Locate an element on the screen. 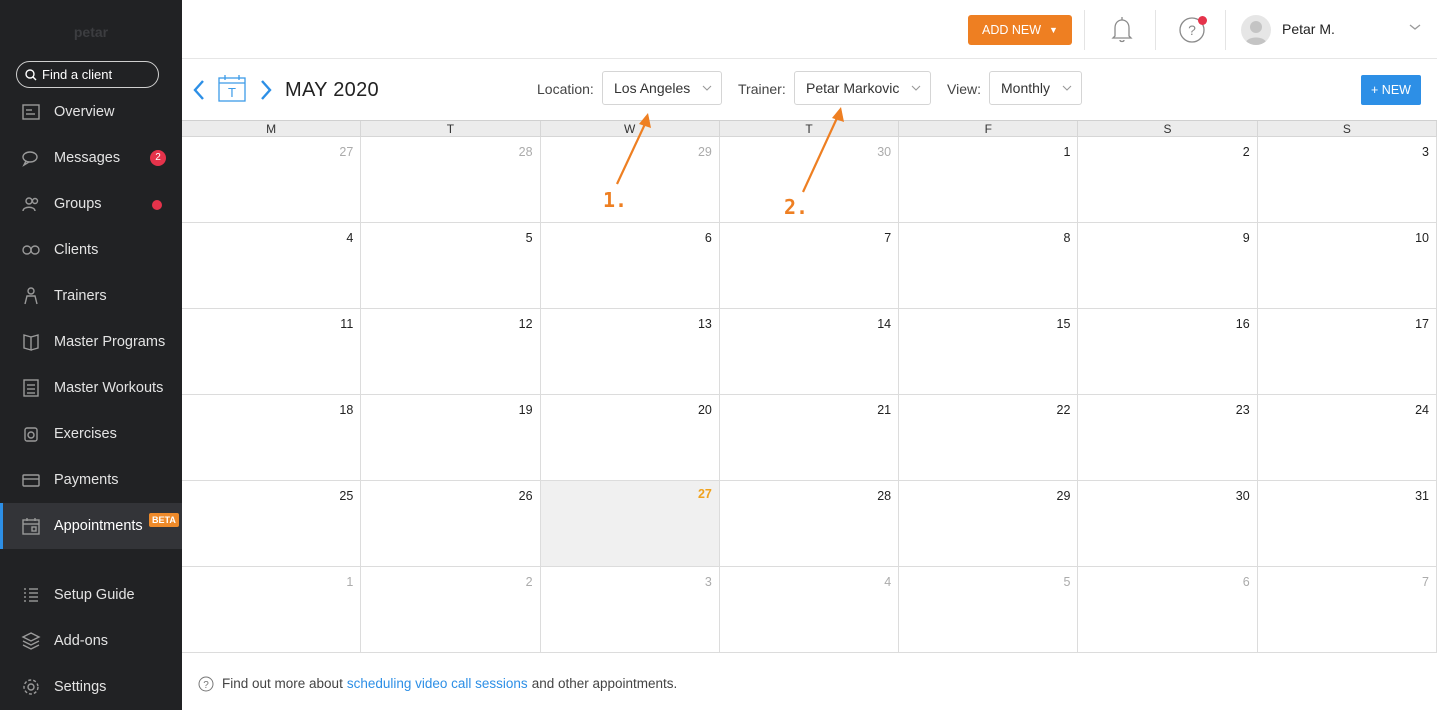 The height and width of the screenshot is (710, 1437). calendar-day: 14 is located at coordinates (809, 352).